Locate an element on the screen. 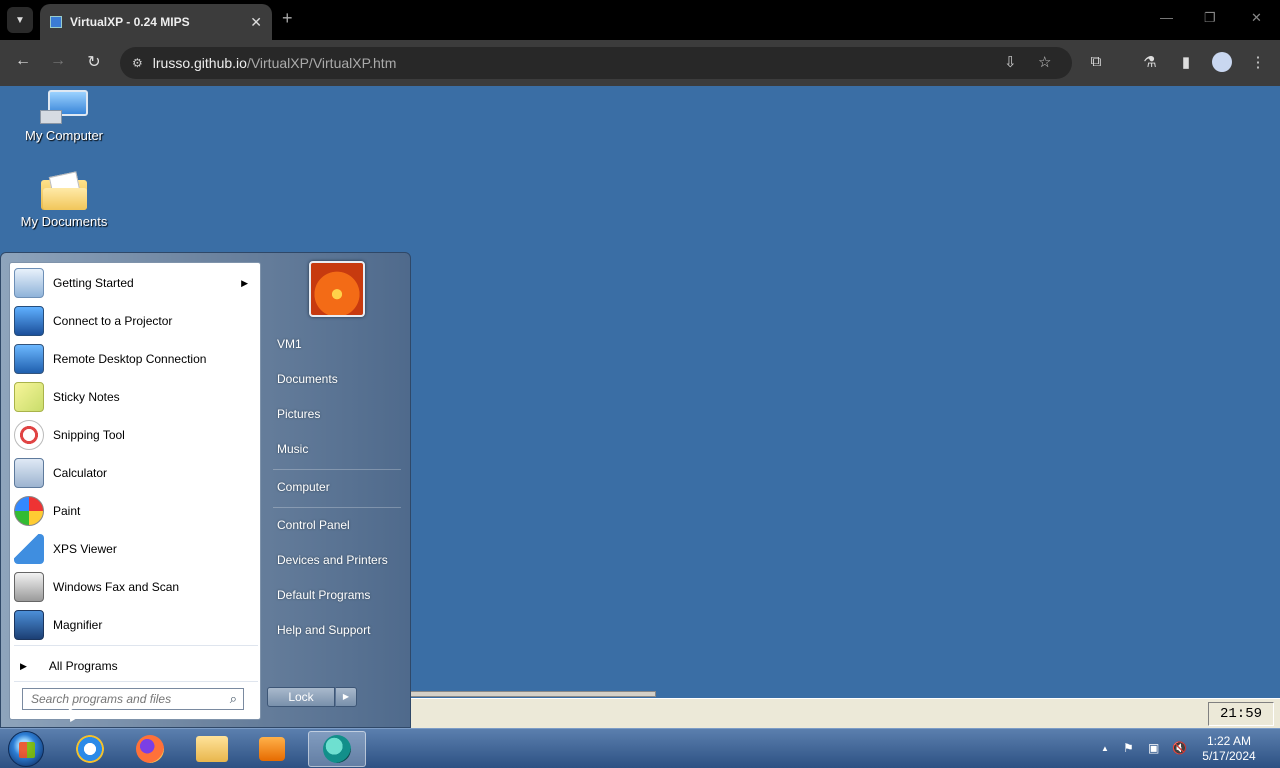  lock-button: Lock is located at coordinates (301, 697).